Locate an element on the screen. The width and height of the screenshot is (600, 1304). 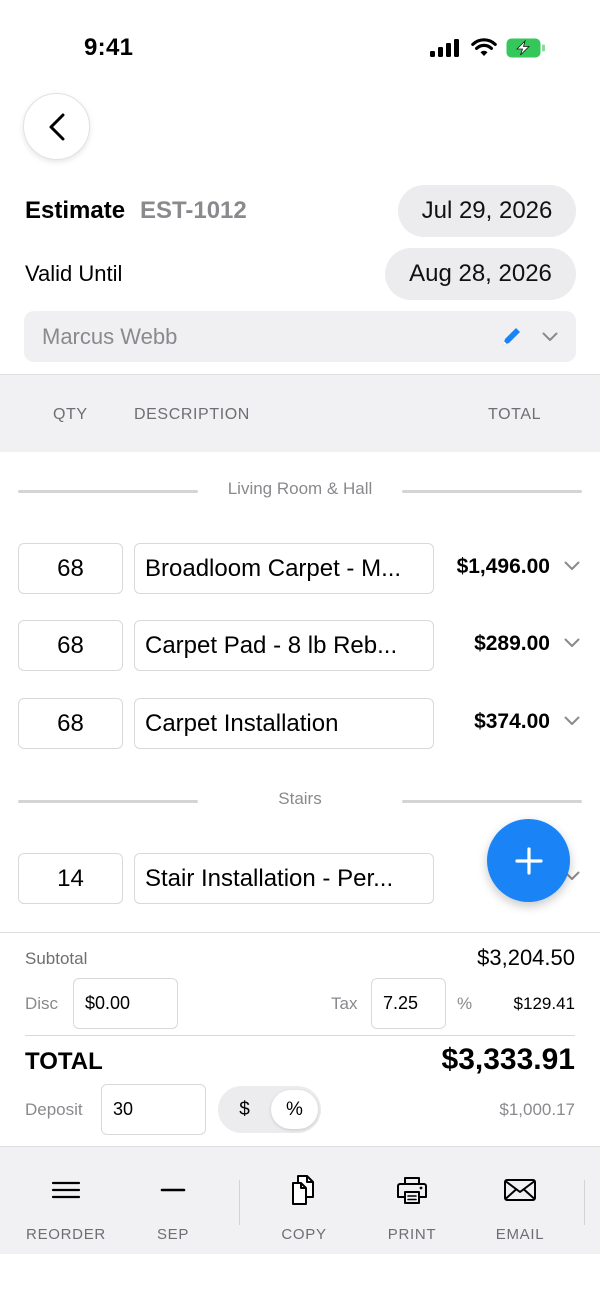
status-icons is located at coordinates (488, 48).